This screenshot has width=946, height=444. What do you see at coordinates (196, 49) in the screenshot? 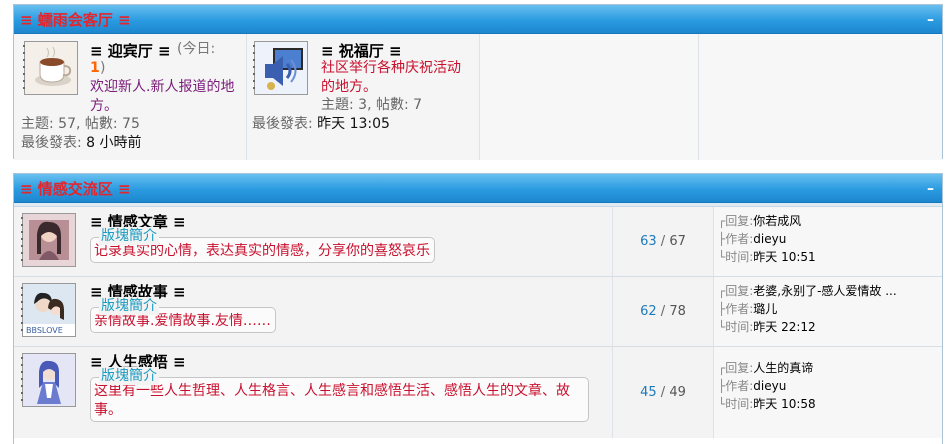
I see `today-count-prefix: (今日:` at bounding box center [196, 49].